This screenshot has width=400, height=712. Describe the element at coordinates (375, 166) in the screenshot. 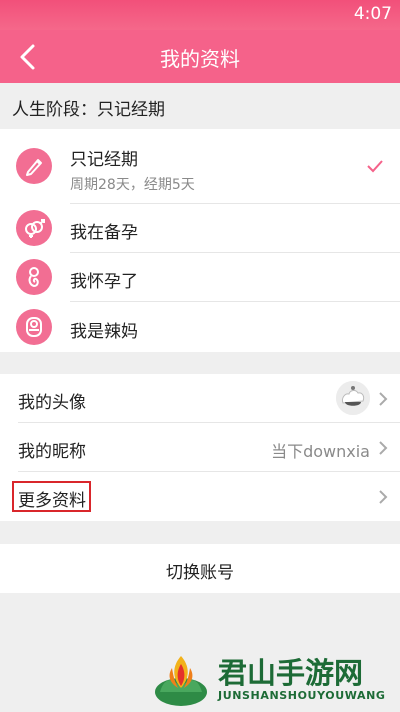

I see `checkmark-icon` at that location.